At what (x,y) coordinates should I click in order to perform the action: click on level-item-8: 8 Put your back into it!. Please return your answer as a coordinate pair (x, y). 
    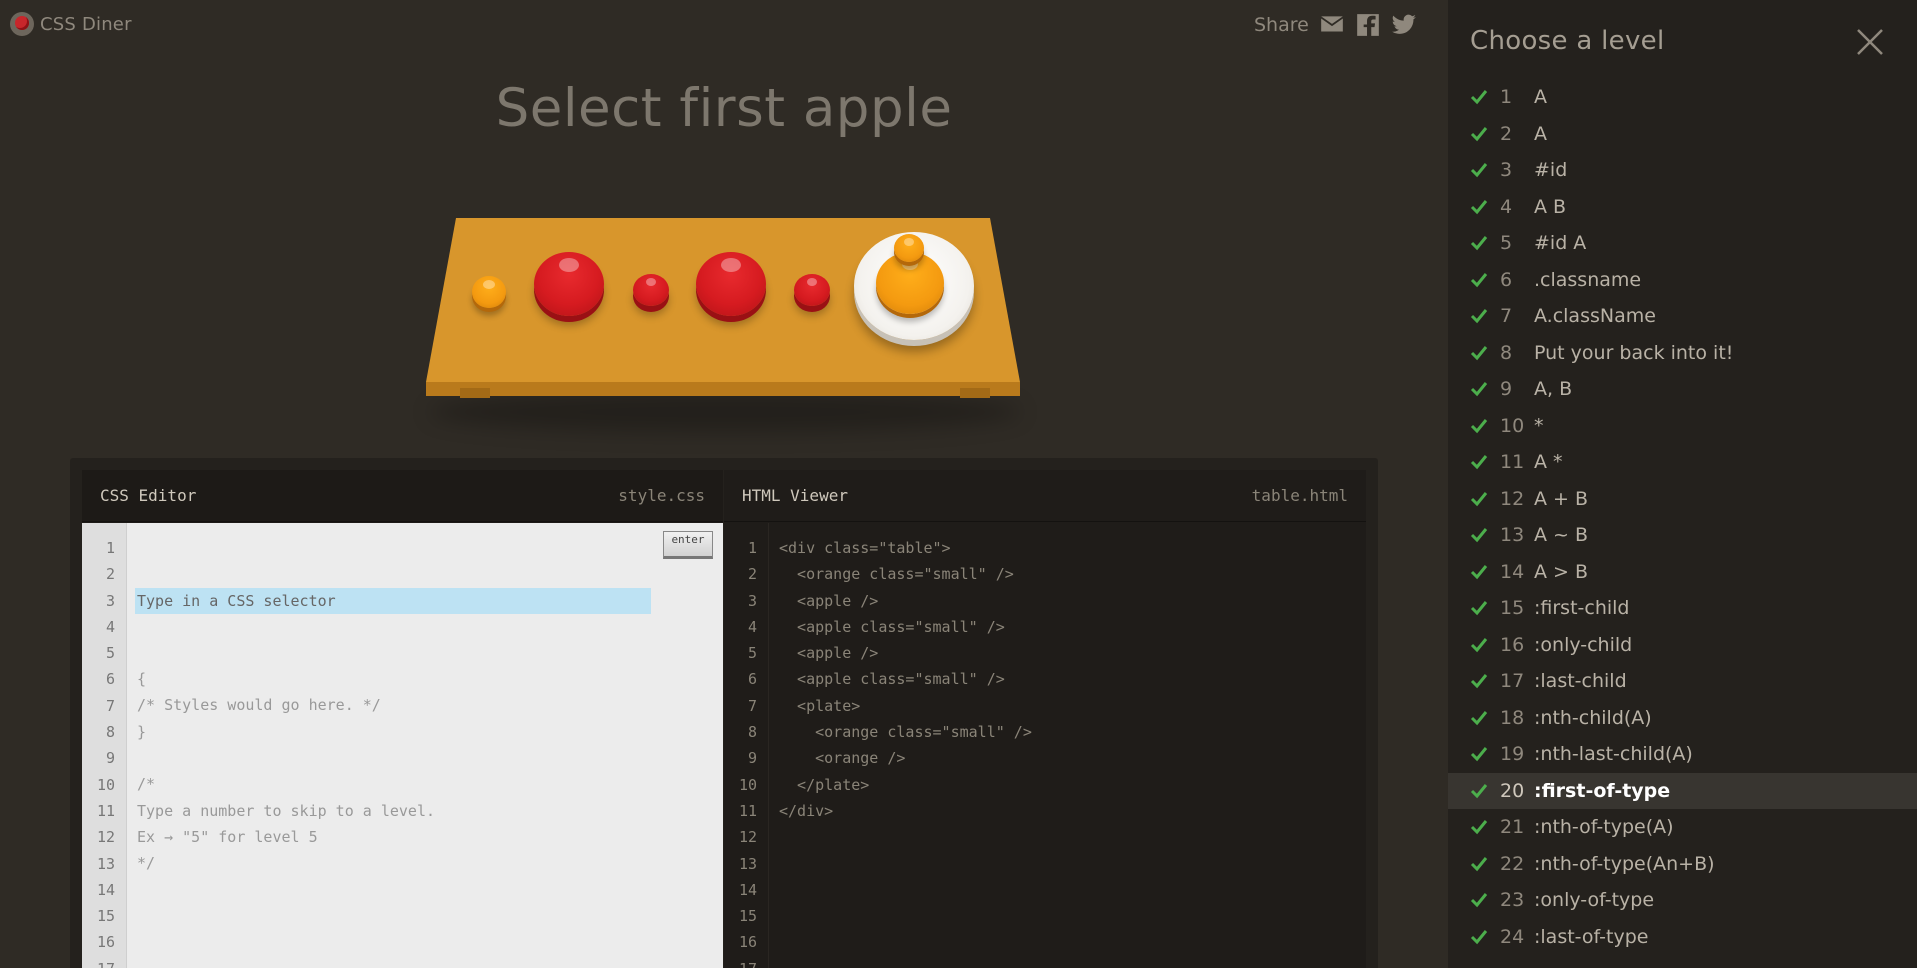
    Looking at the image, I should click on (1682, 353).